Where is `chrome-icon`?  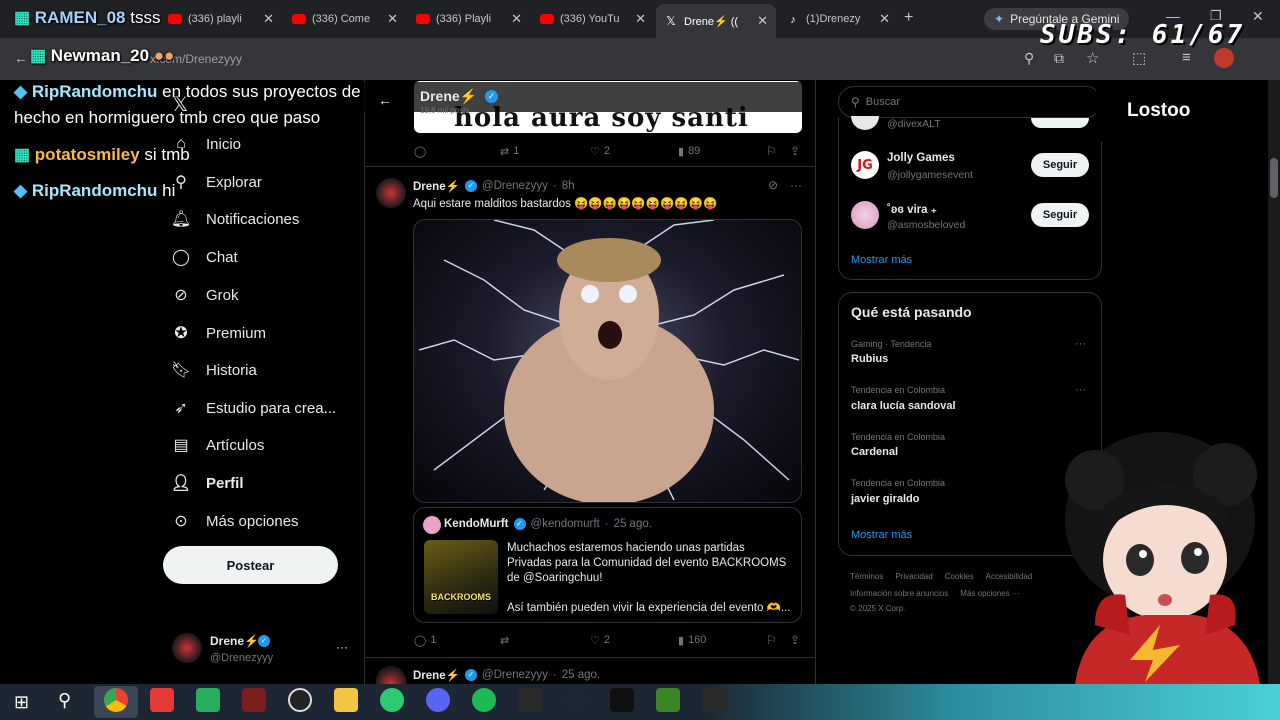
chrome-icon is located at coordinates (116, 700).